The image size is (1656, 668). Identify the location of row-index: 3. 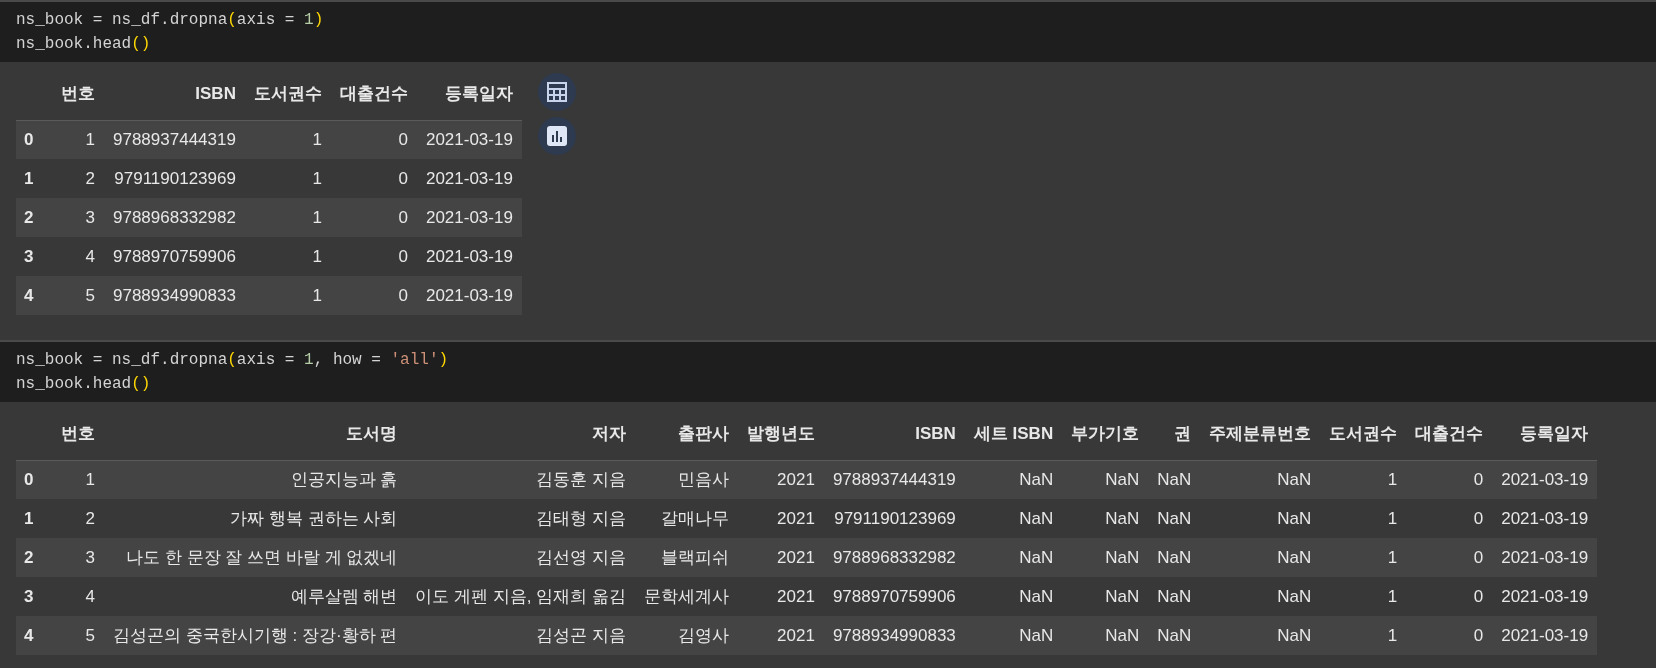
(34, 256).